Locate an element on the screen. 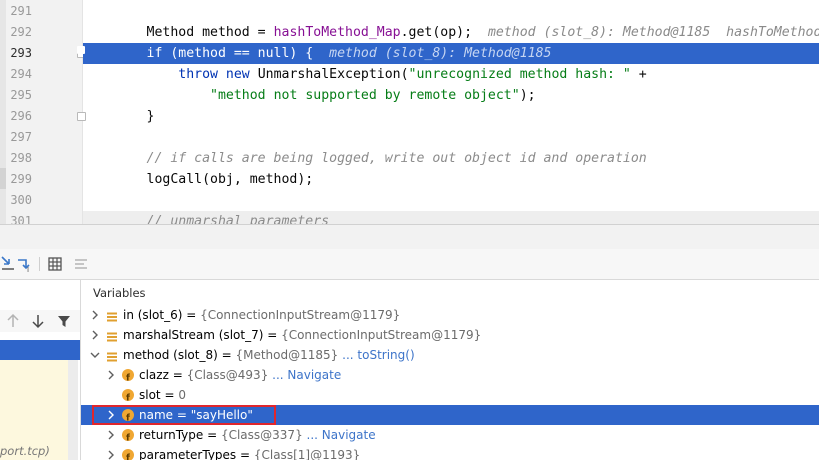 The image size is (819, 460). panel-splitter is located at coordinates (409, 237).